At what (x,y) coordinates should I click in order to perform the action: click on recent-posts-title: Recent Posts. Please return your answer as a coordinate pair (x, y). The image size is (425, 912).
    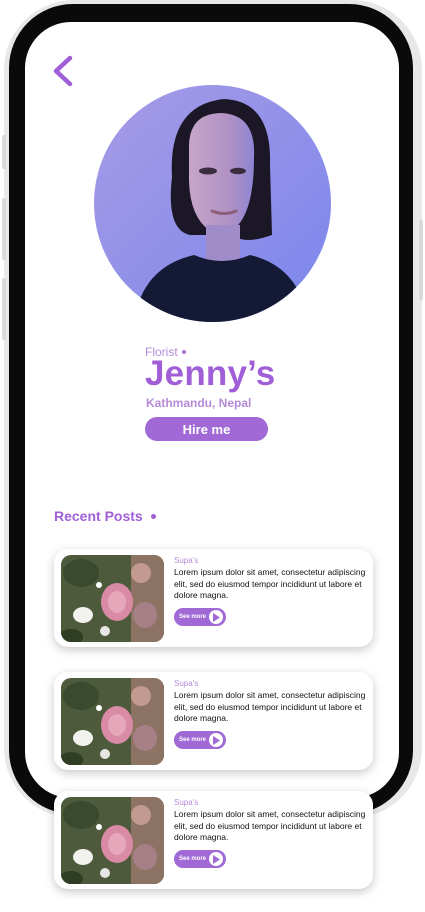
    Looking at the image, I should click on (98, 516).